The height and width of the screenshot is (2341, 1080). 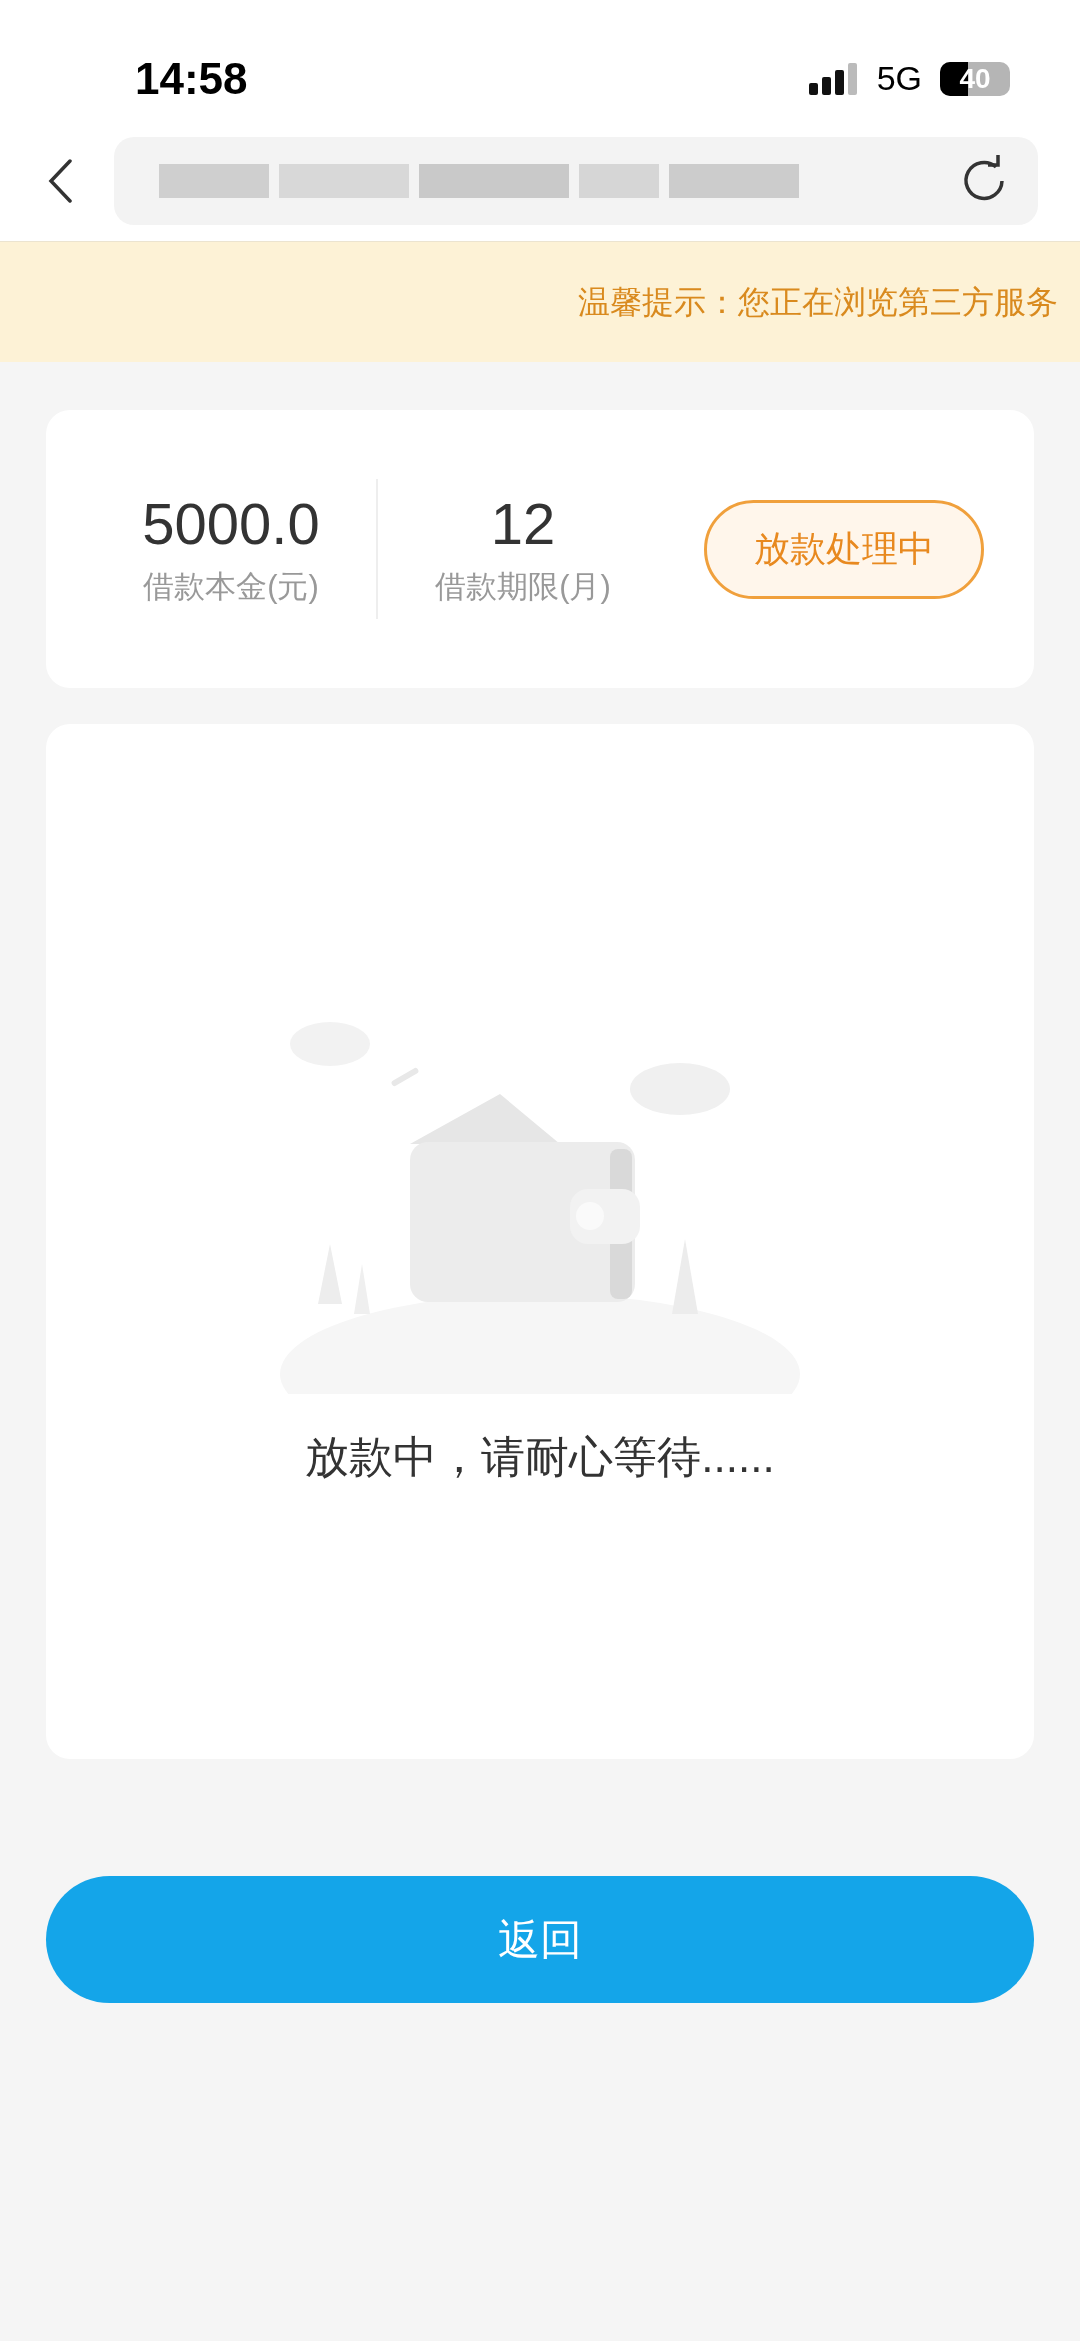 What do you see at coordinates (844, 549) in the screenshot?
I see `status-badge: 放款处理中` at bounding box center [844, 549].